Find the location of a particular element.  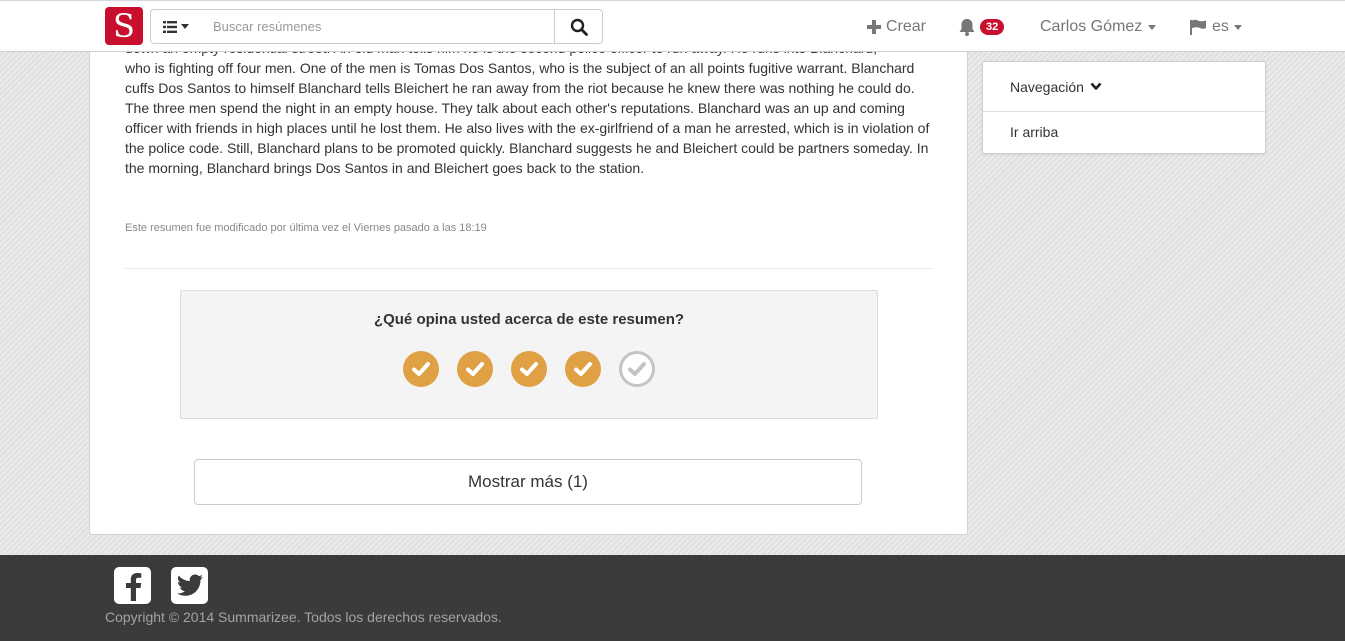

show-more-button: Mostrar más (1) is located at coordinates (528, 482).